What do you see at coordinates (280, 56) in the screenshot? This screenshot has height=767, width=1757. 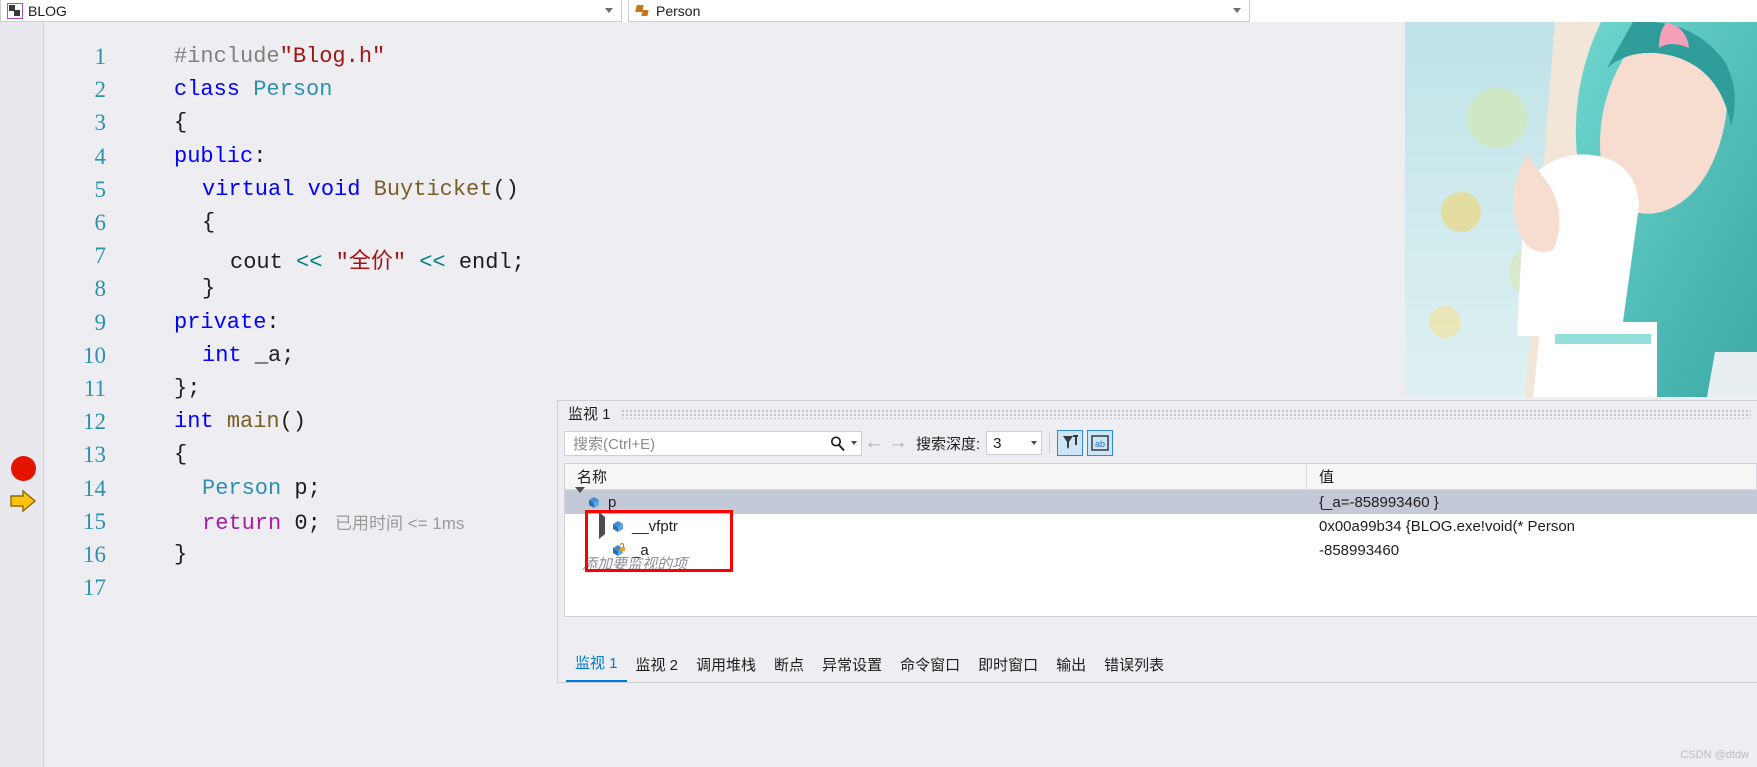 I see `code-line-text: #include"Blog.h"` at bounding box center [280, 56].